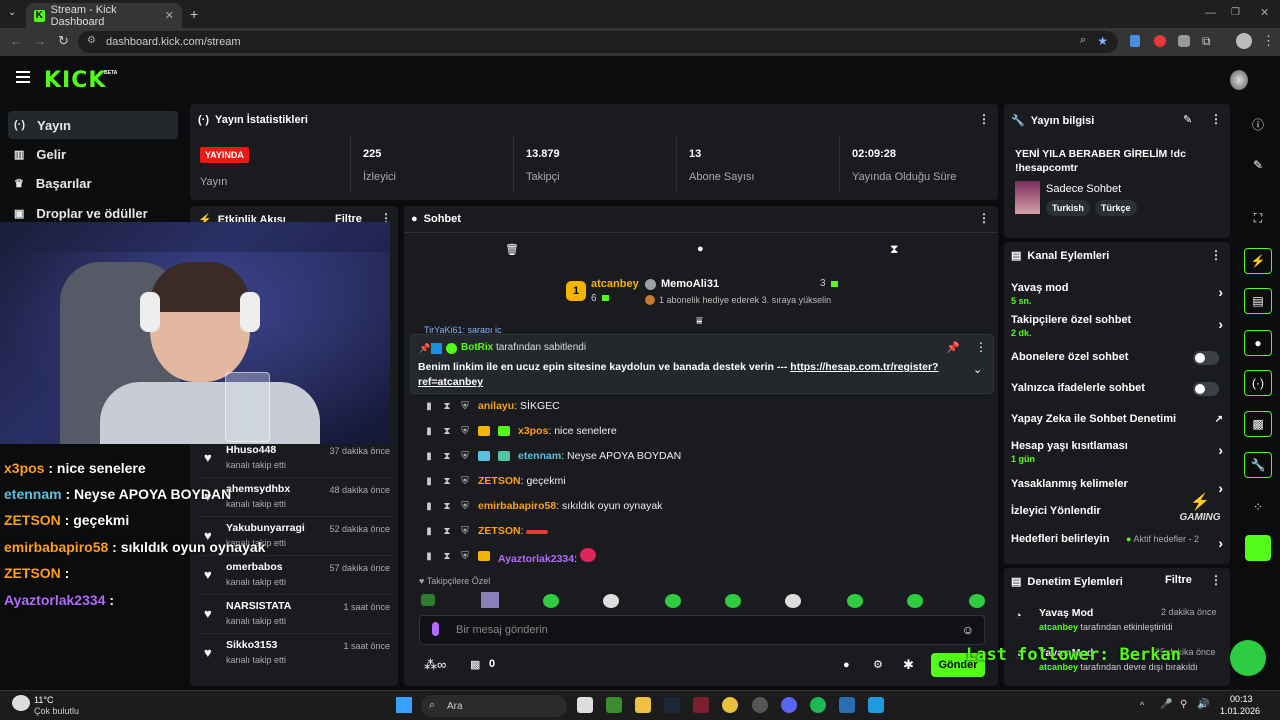 The image size is (1280, 720). What do you see at coordinates (1258, 465) in the screenshot?
I see `quick-action-wrench-icon: 🔧` at bounding box center [1258, 465].